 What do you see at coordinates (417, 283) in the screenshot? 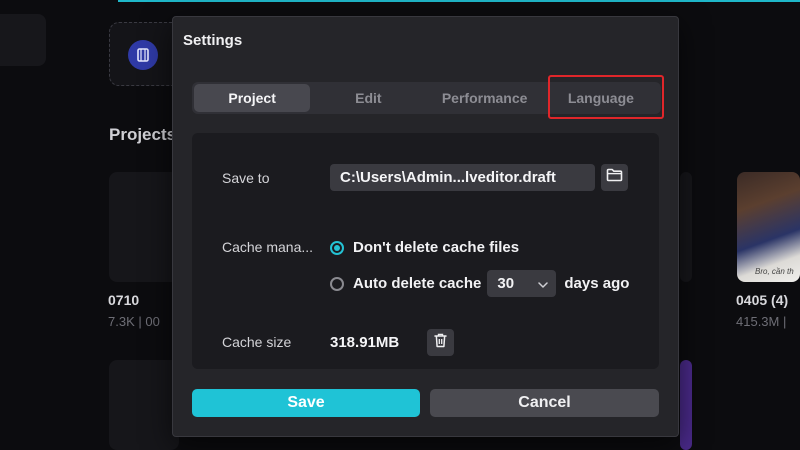
I see `radio-label-auto: Auto delete cache` at bounding box center [417, 283].